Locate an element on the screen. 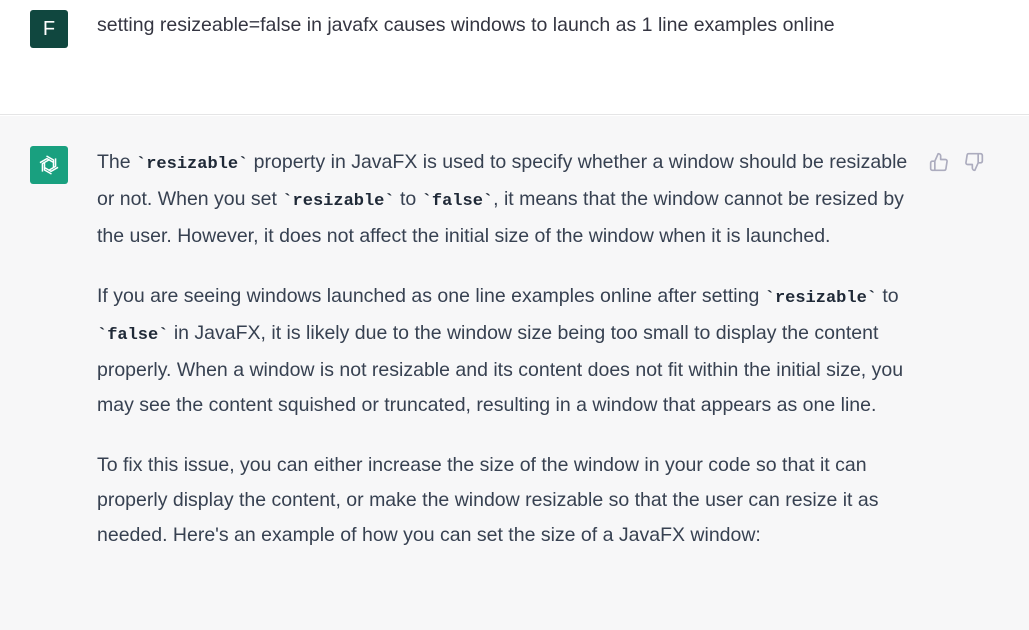 This screenshot has width=1029, height=630. openai-logo-icon is located at coordinates (49, 165).